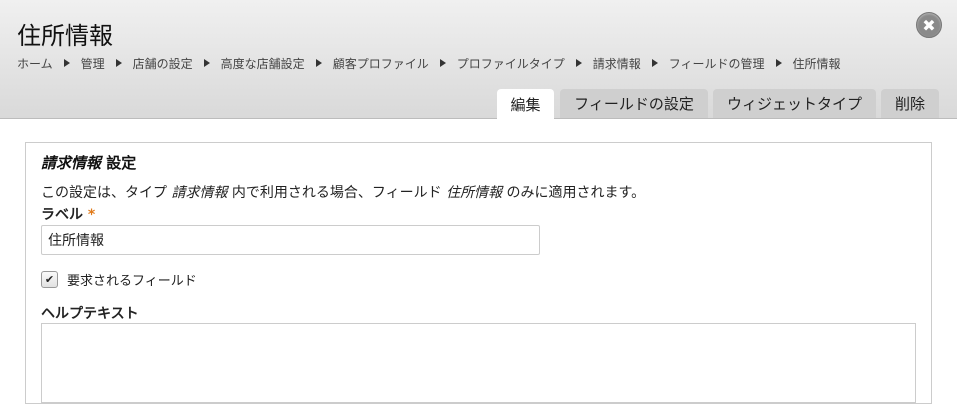 The width and height of the screenshot is (957, 404). I want to click on breadcrumb-customer-profiles: 顧客プロファイル, so click(381, 63).